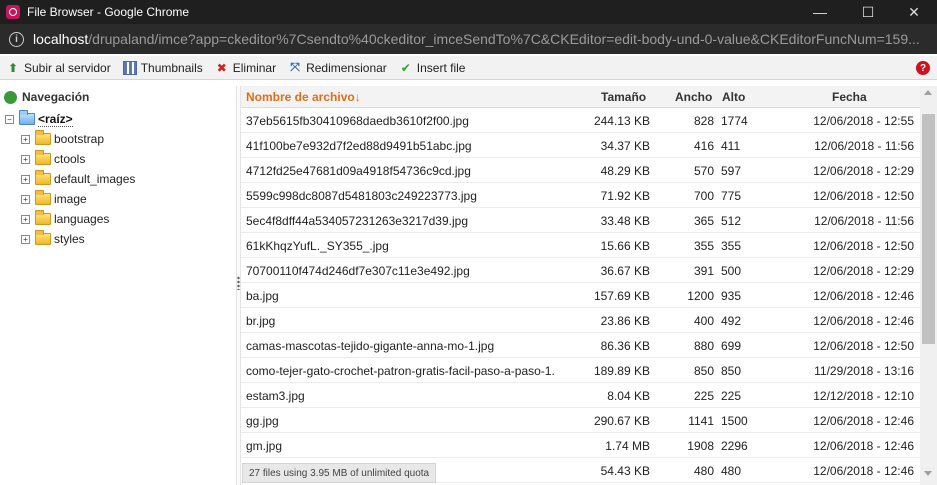  I want to click on splitter-grip-icon, so click(238, 283).